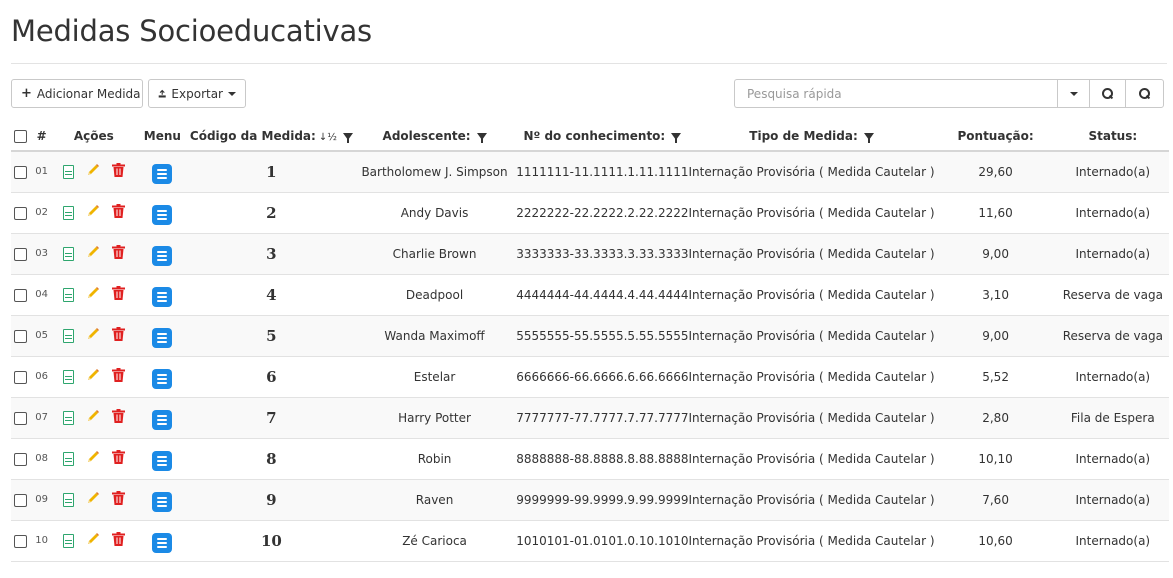  What do you see at coordinates (271, 418) in the screenshot?
I see `codigo-medida: 7` at bounding box center [271, 418].